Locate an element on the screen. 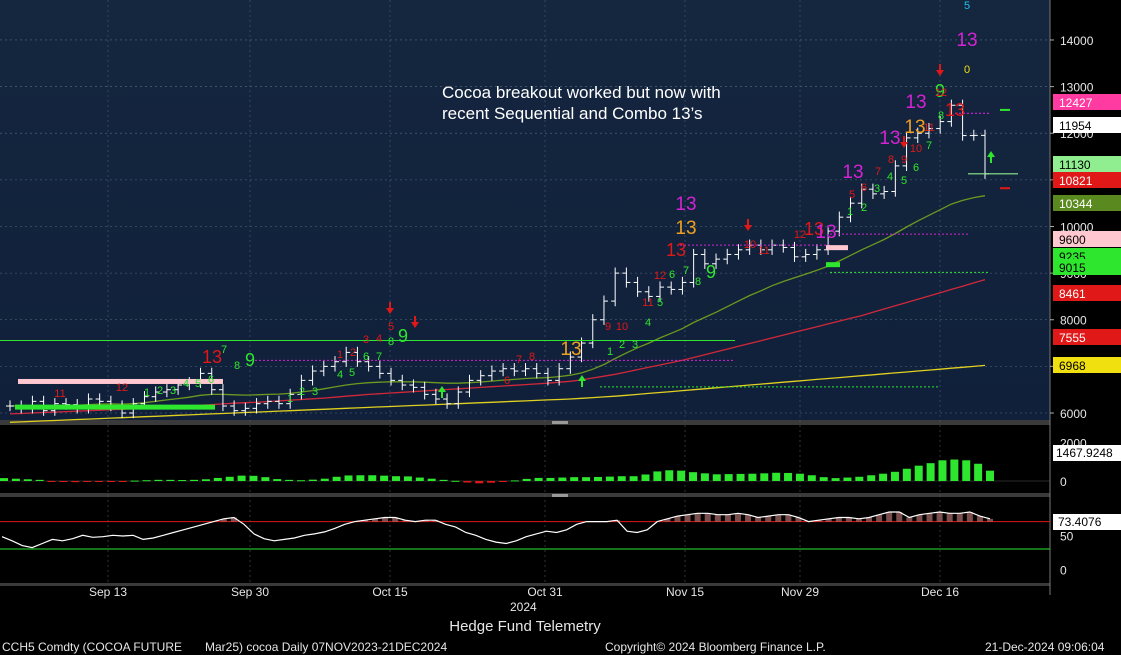 This screenshot has height=655, width=1121. td-count-label: 6 is located at coordinates (211, 380).